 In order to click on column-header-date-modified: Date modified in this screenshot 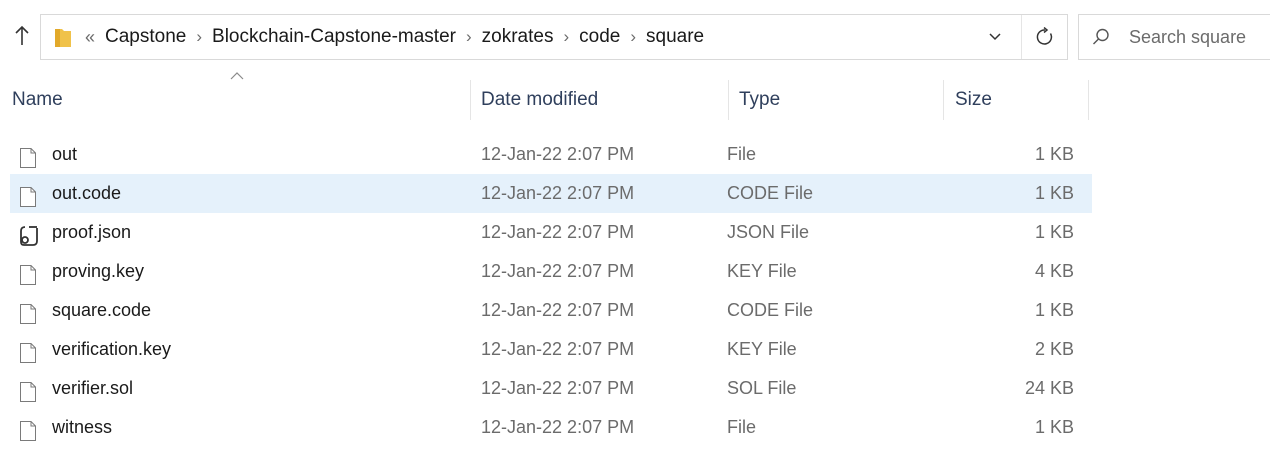, I will do `click(603, 100)`.